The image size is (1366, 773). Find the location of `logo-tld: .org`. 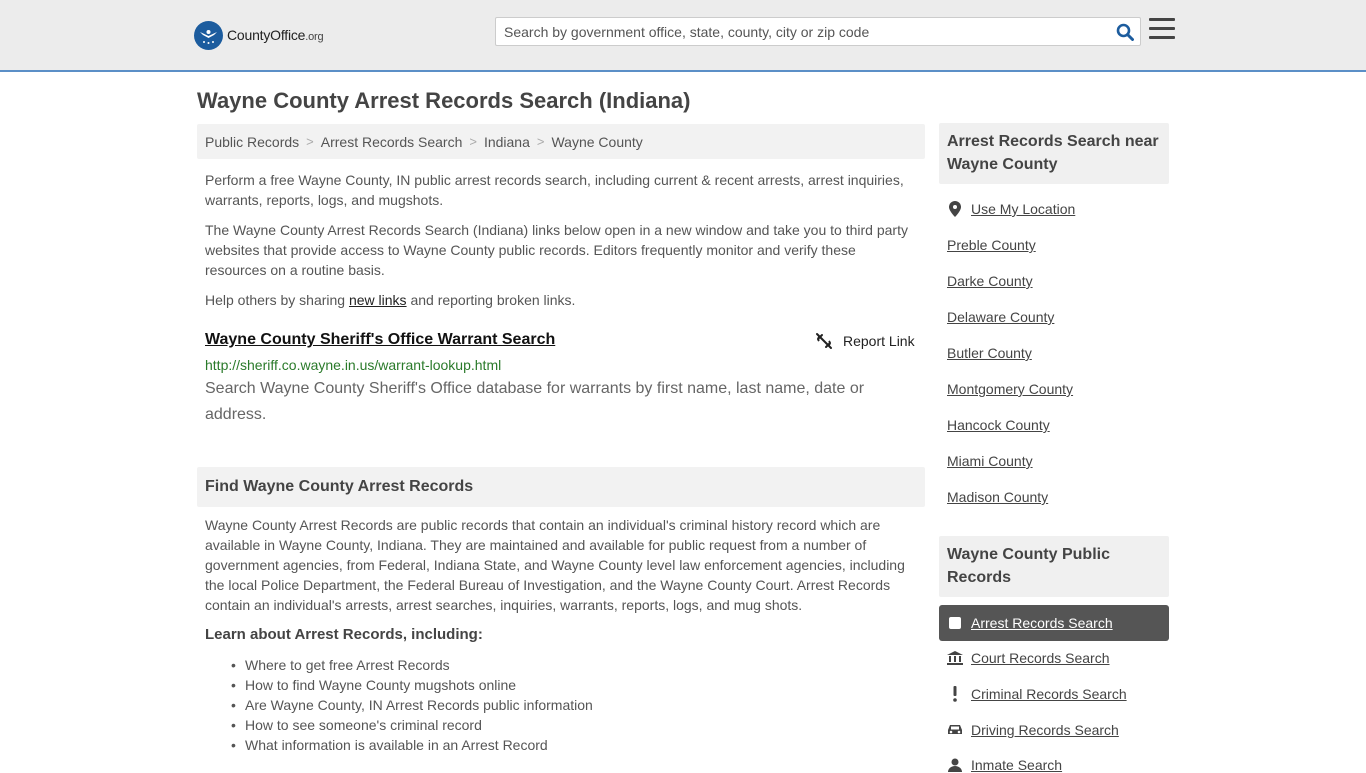

logo-tld: .org is located at coordinates (314, 37).